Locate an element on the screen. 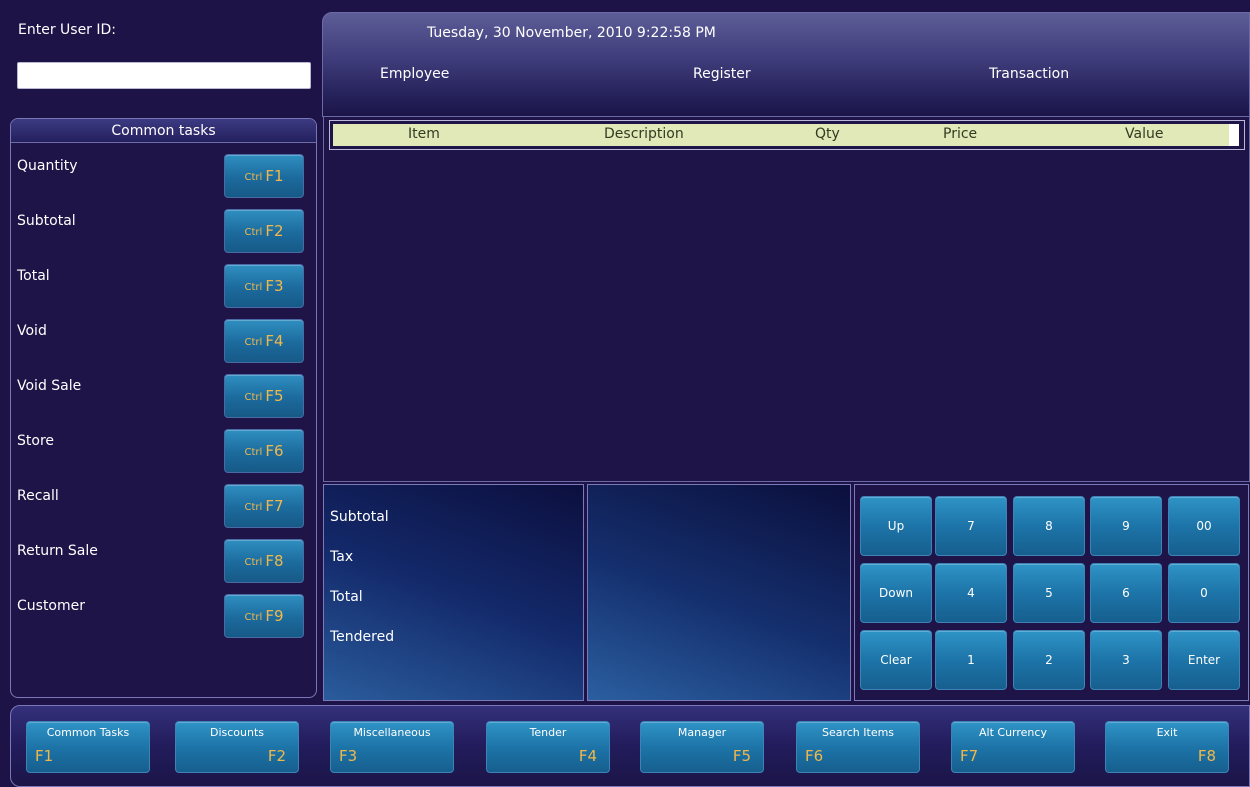 This screenshot has width=1250, height=787. ctrl-f7-button: Ctrl F7 is located at coordinates (264, 506).